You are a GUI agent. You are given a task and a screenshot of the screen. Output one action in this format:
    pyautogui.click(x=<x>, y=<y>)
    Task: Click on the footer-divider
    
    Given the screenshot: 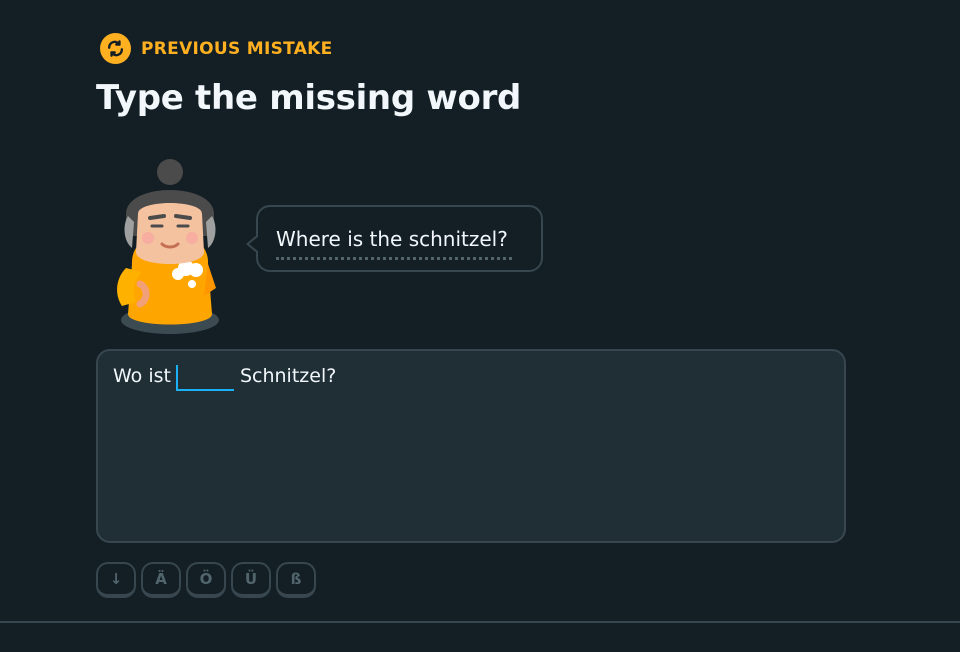 What is the action you would take?
    pyautogui.click(x=480, y=622)
    